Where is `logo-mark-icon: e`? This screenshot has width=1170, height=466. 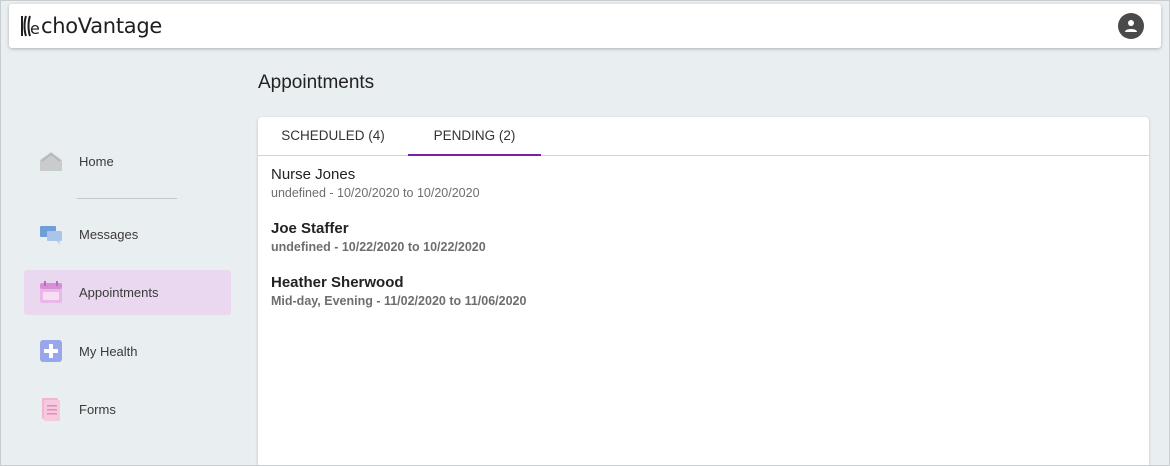 logo-mark-icon: e is located at coordinates (30, 26).